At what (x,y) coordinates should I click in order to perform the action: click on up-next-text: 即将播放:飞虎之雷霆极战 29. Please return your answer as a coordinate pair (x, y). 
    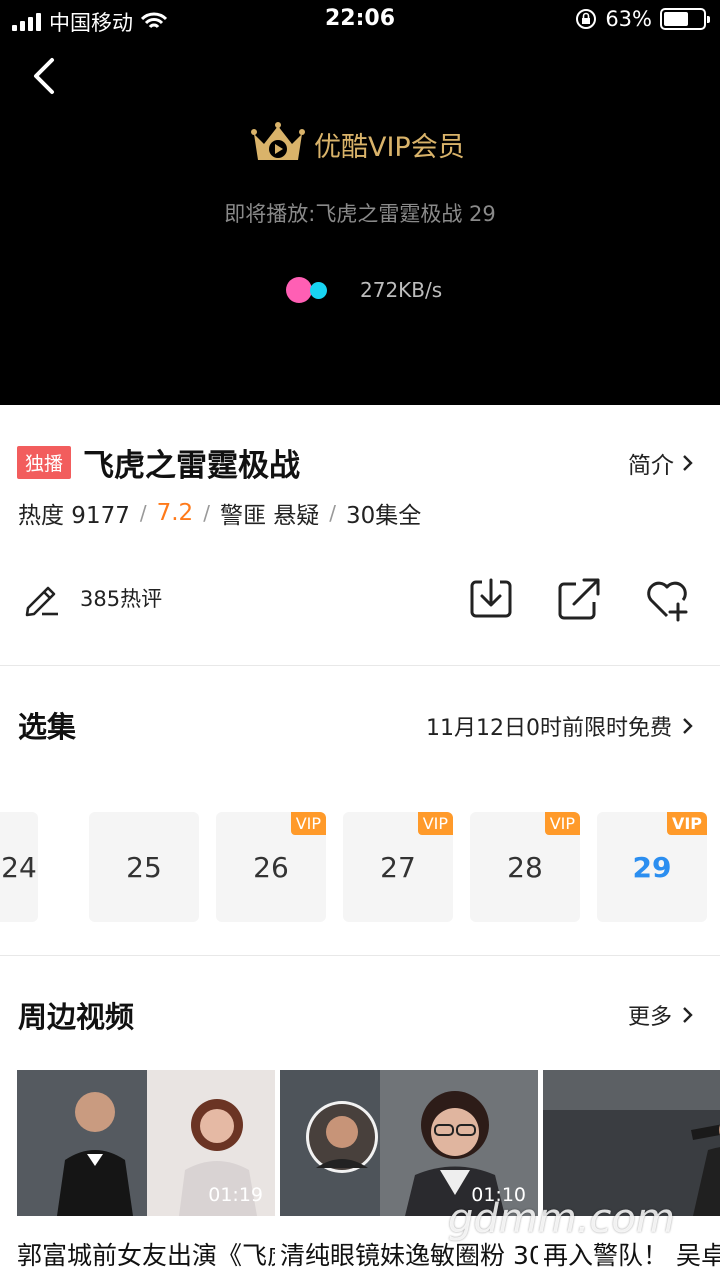
    Looking at the image, I should click on (360, 214).